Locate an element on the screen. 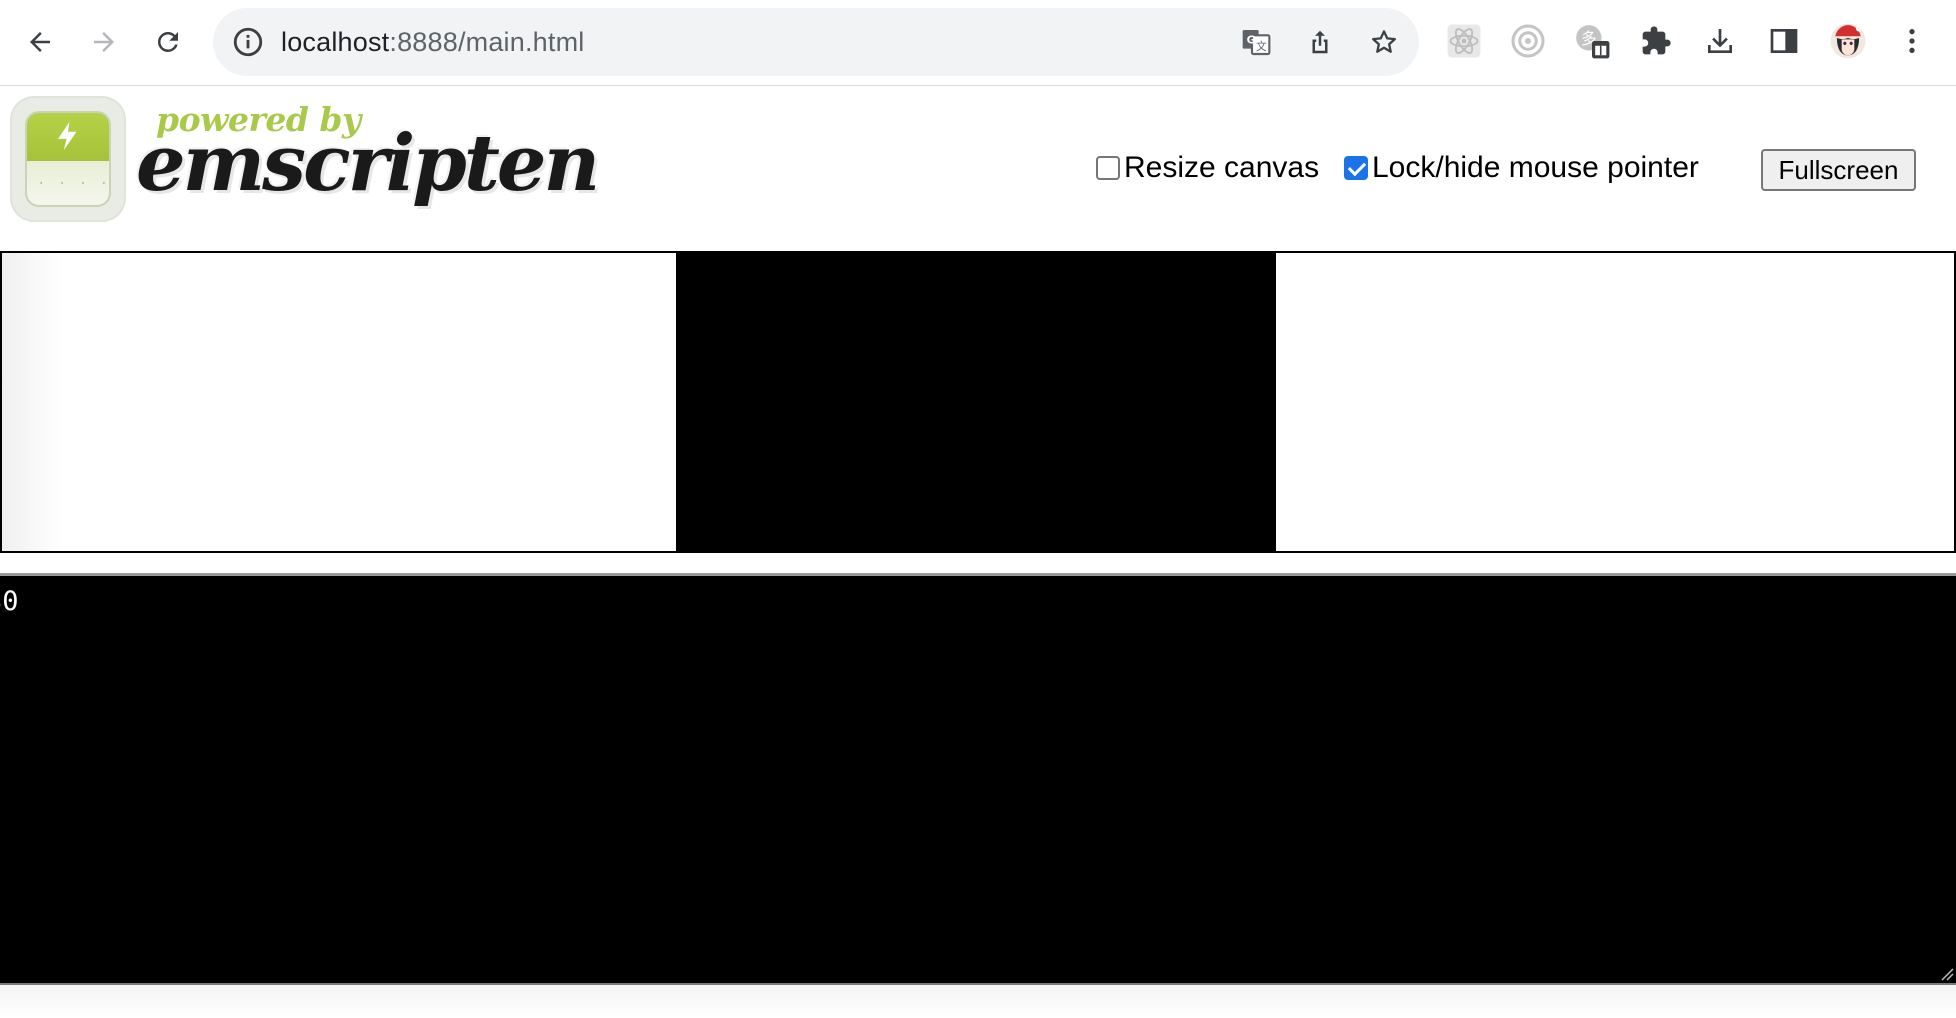 The width and height of the screenshot is (1956, 1018). site-info-button is located at coordinates (248, 42).